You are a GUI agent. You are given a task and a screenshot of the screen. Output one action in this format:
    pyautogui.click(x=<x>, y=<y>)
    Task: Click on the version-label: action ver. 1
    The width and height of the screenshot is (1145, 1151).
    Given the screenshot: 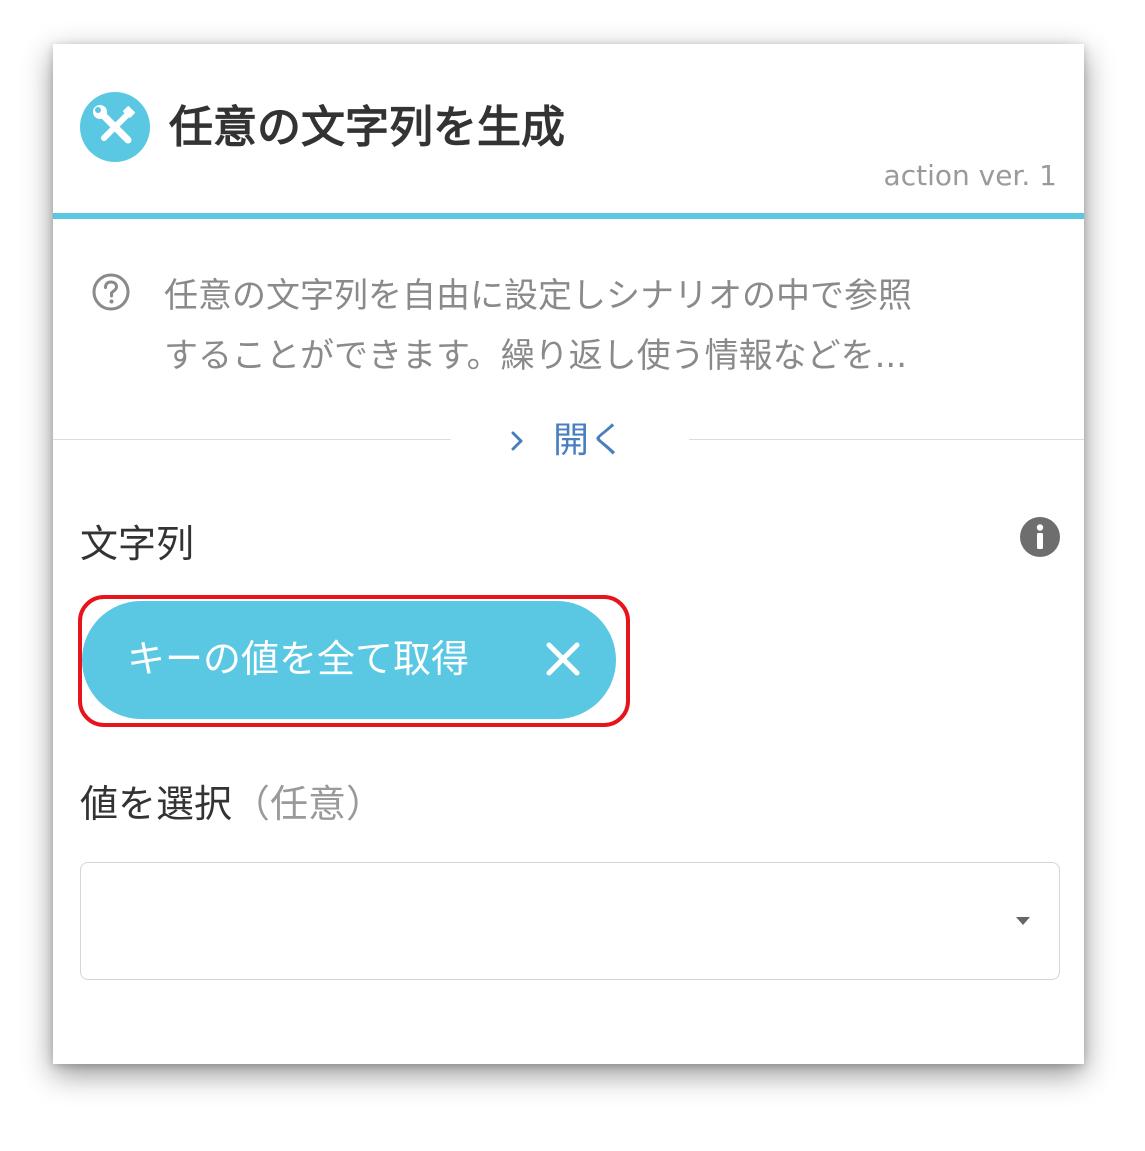 What is the action you would take?
    pyautogui.click(x=970, y=175)
    